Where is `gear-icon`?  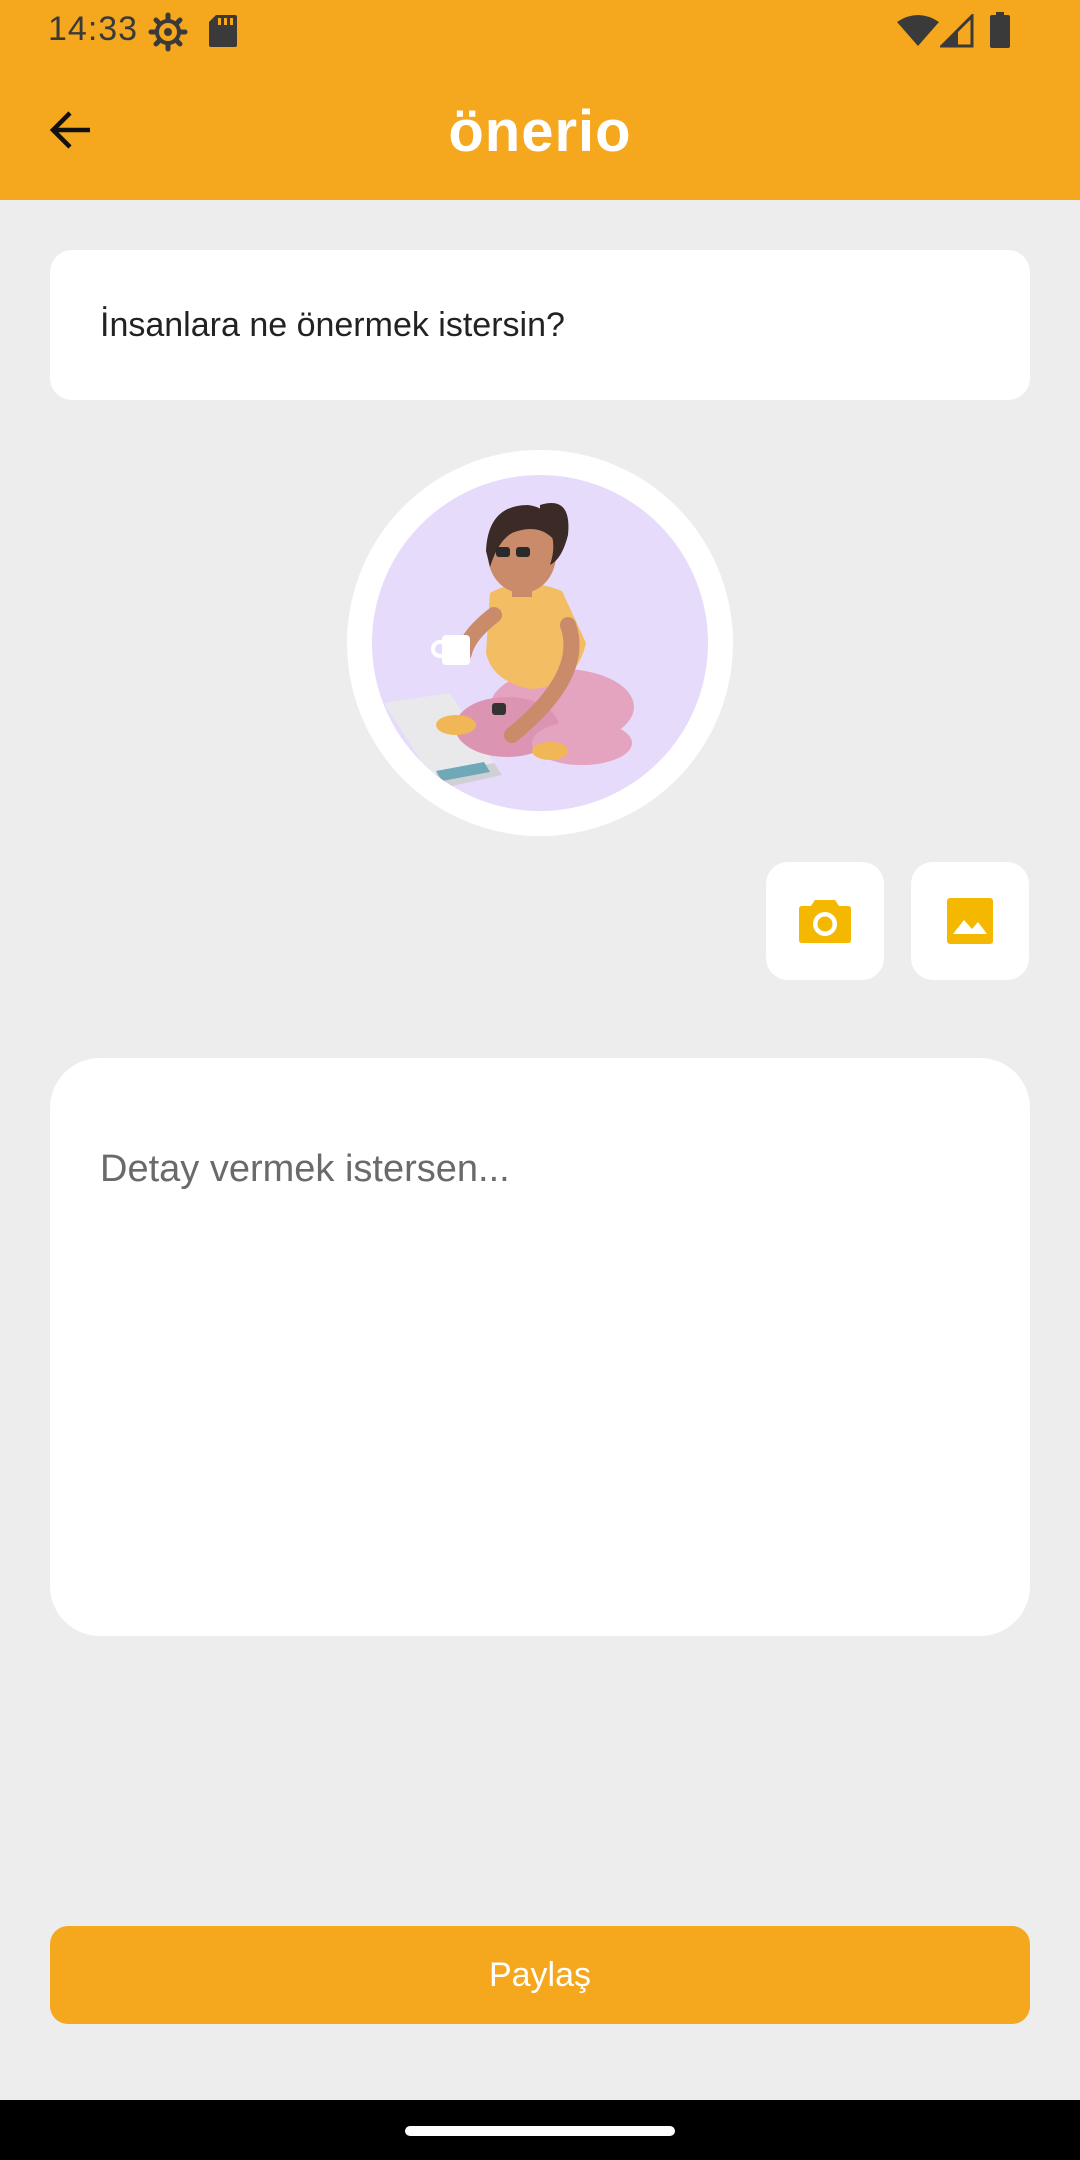
gear-icon is located at coordinates (168, 32).